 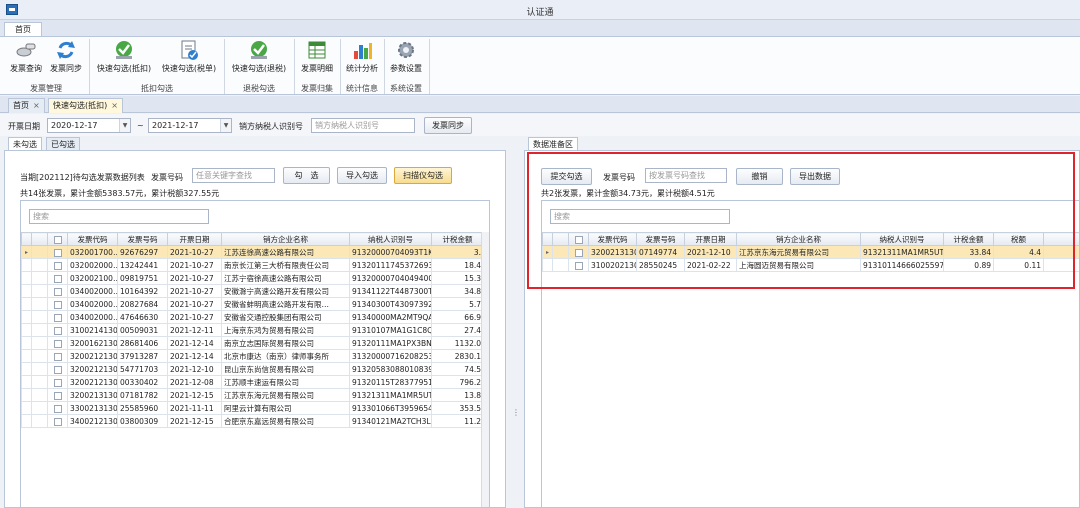 What do you see at coordinates (259, 60) in the screenshot?
I see `quick-select-refund-button: 快速勾选(退税)` at bounding box center [259, 60].